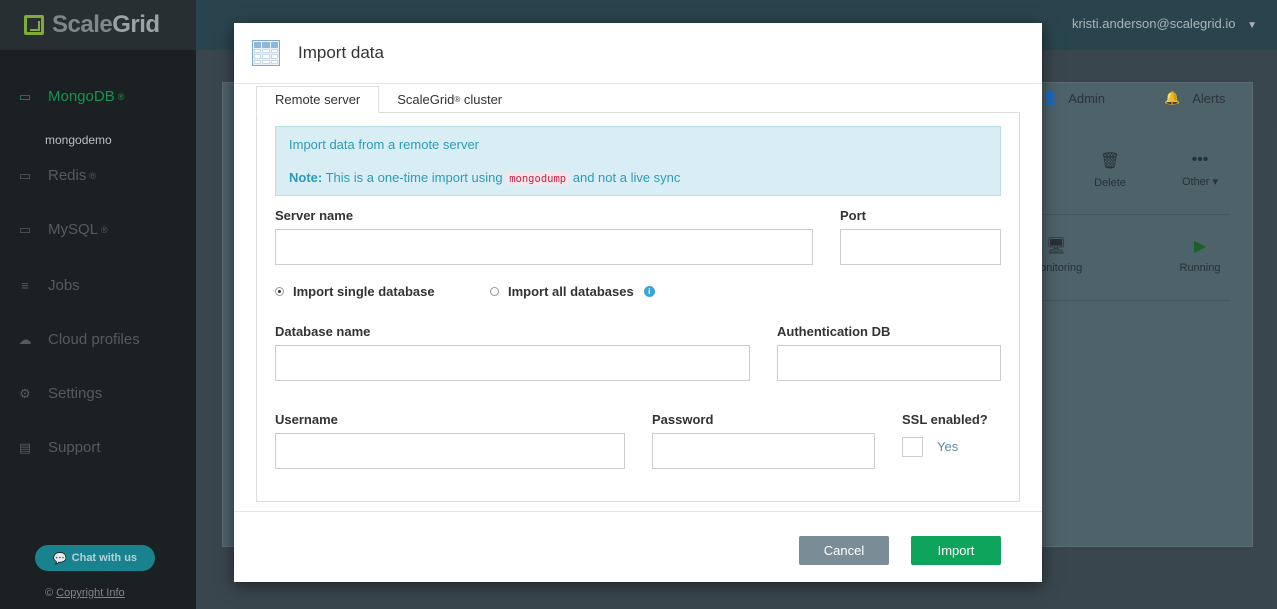 The image size is (1277, 609). I want to click on import-button: Import, so click(956, 550).